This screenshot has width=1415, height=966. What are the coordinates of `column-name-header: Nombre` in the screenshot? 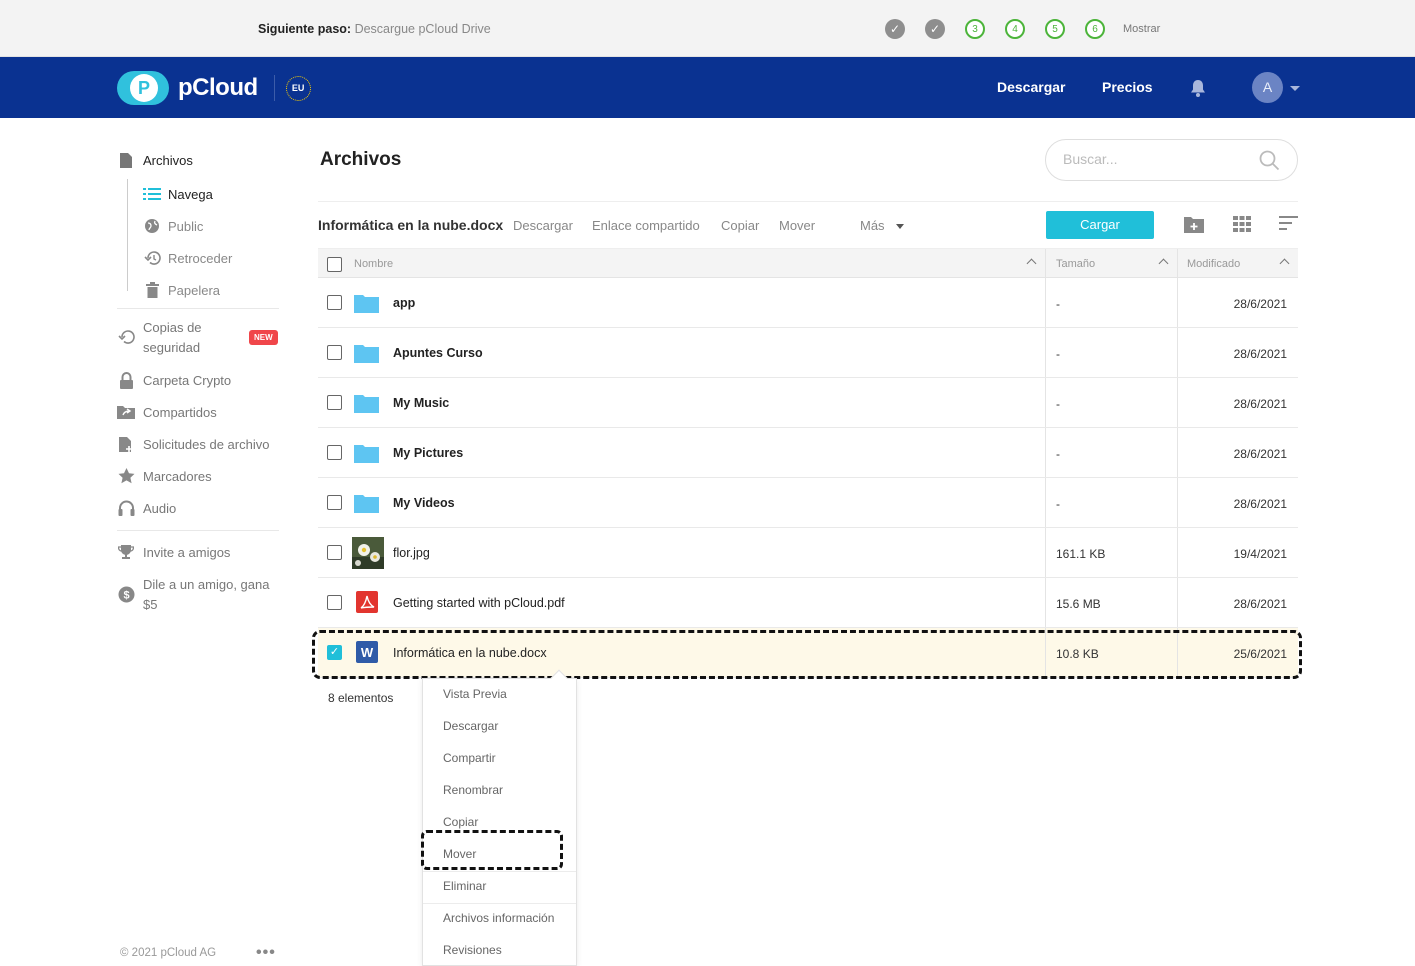 It's located at (373, 264).